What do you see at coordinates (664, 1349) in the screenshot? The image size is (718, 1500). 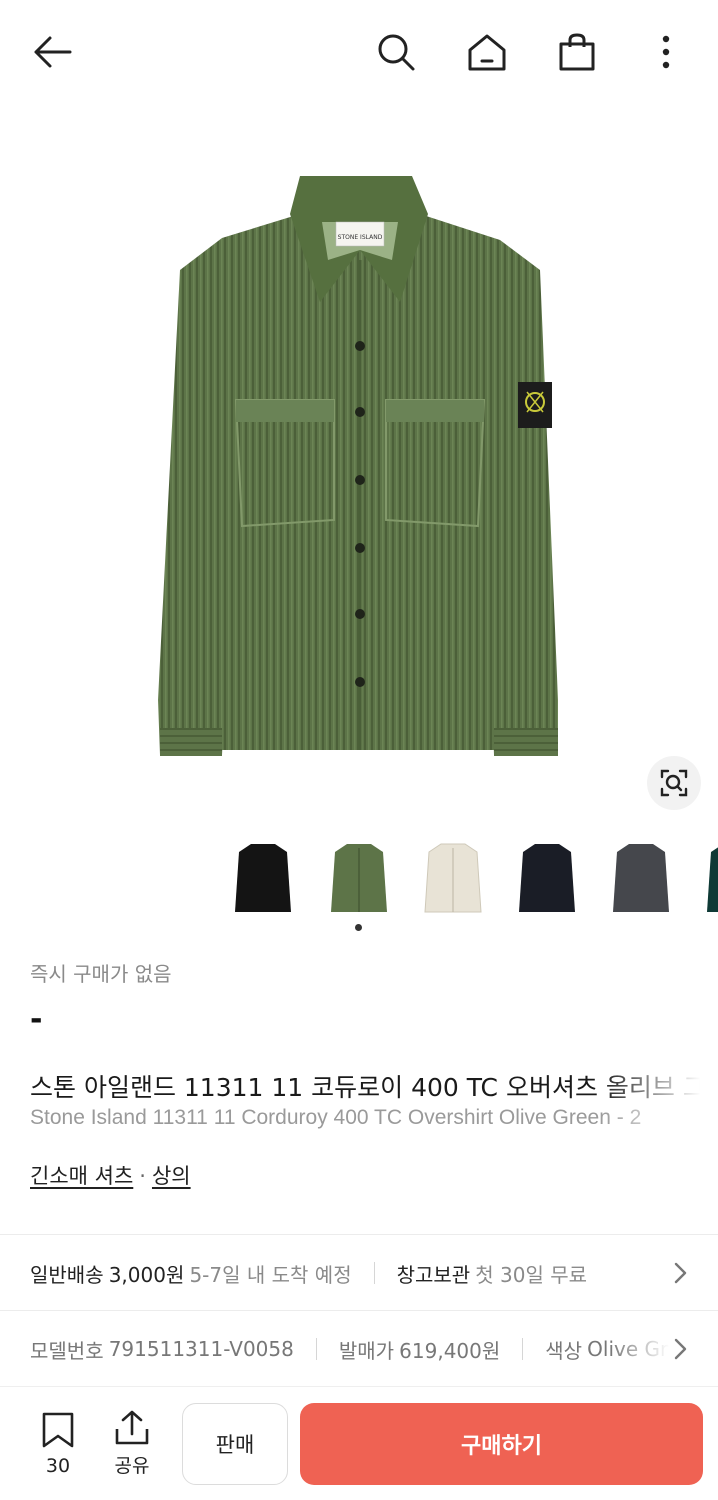 I see `row-fade-overlay` at bounding box center [664, 1349].